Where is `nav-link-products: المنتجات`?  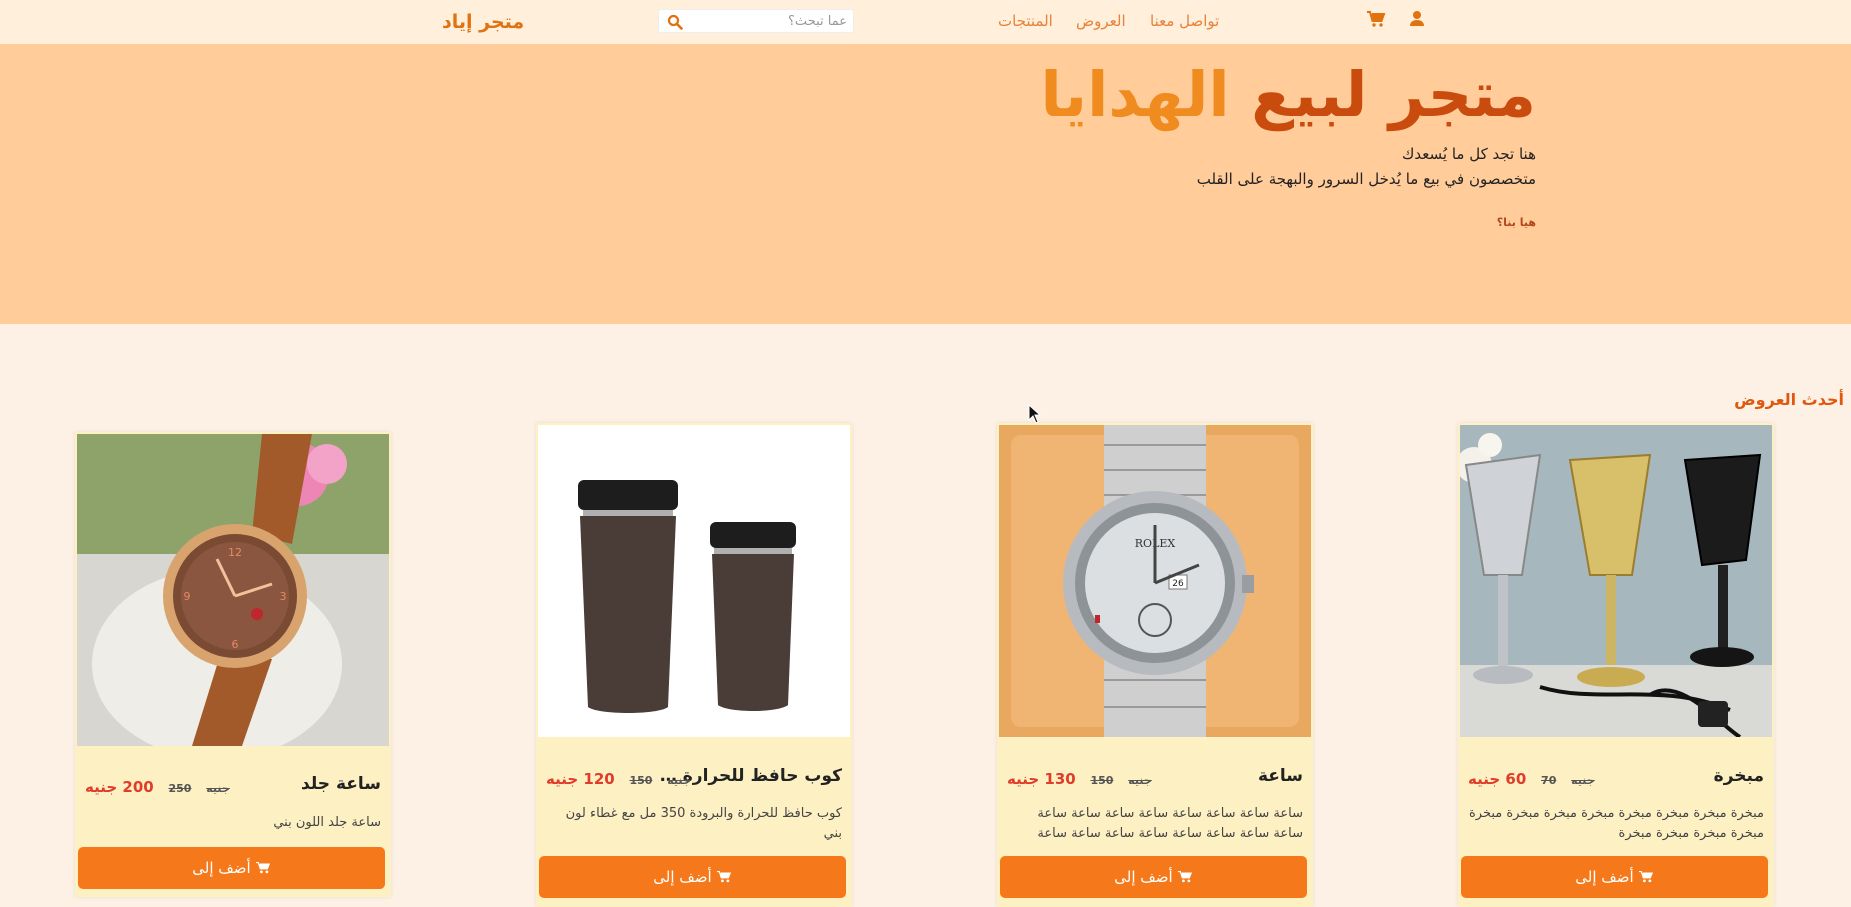 nav-link-products: المنتجات is located at coordinates (1025, 21).